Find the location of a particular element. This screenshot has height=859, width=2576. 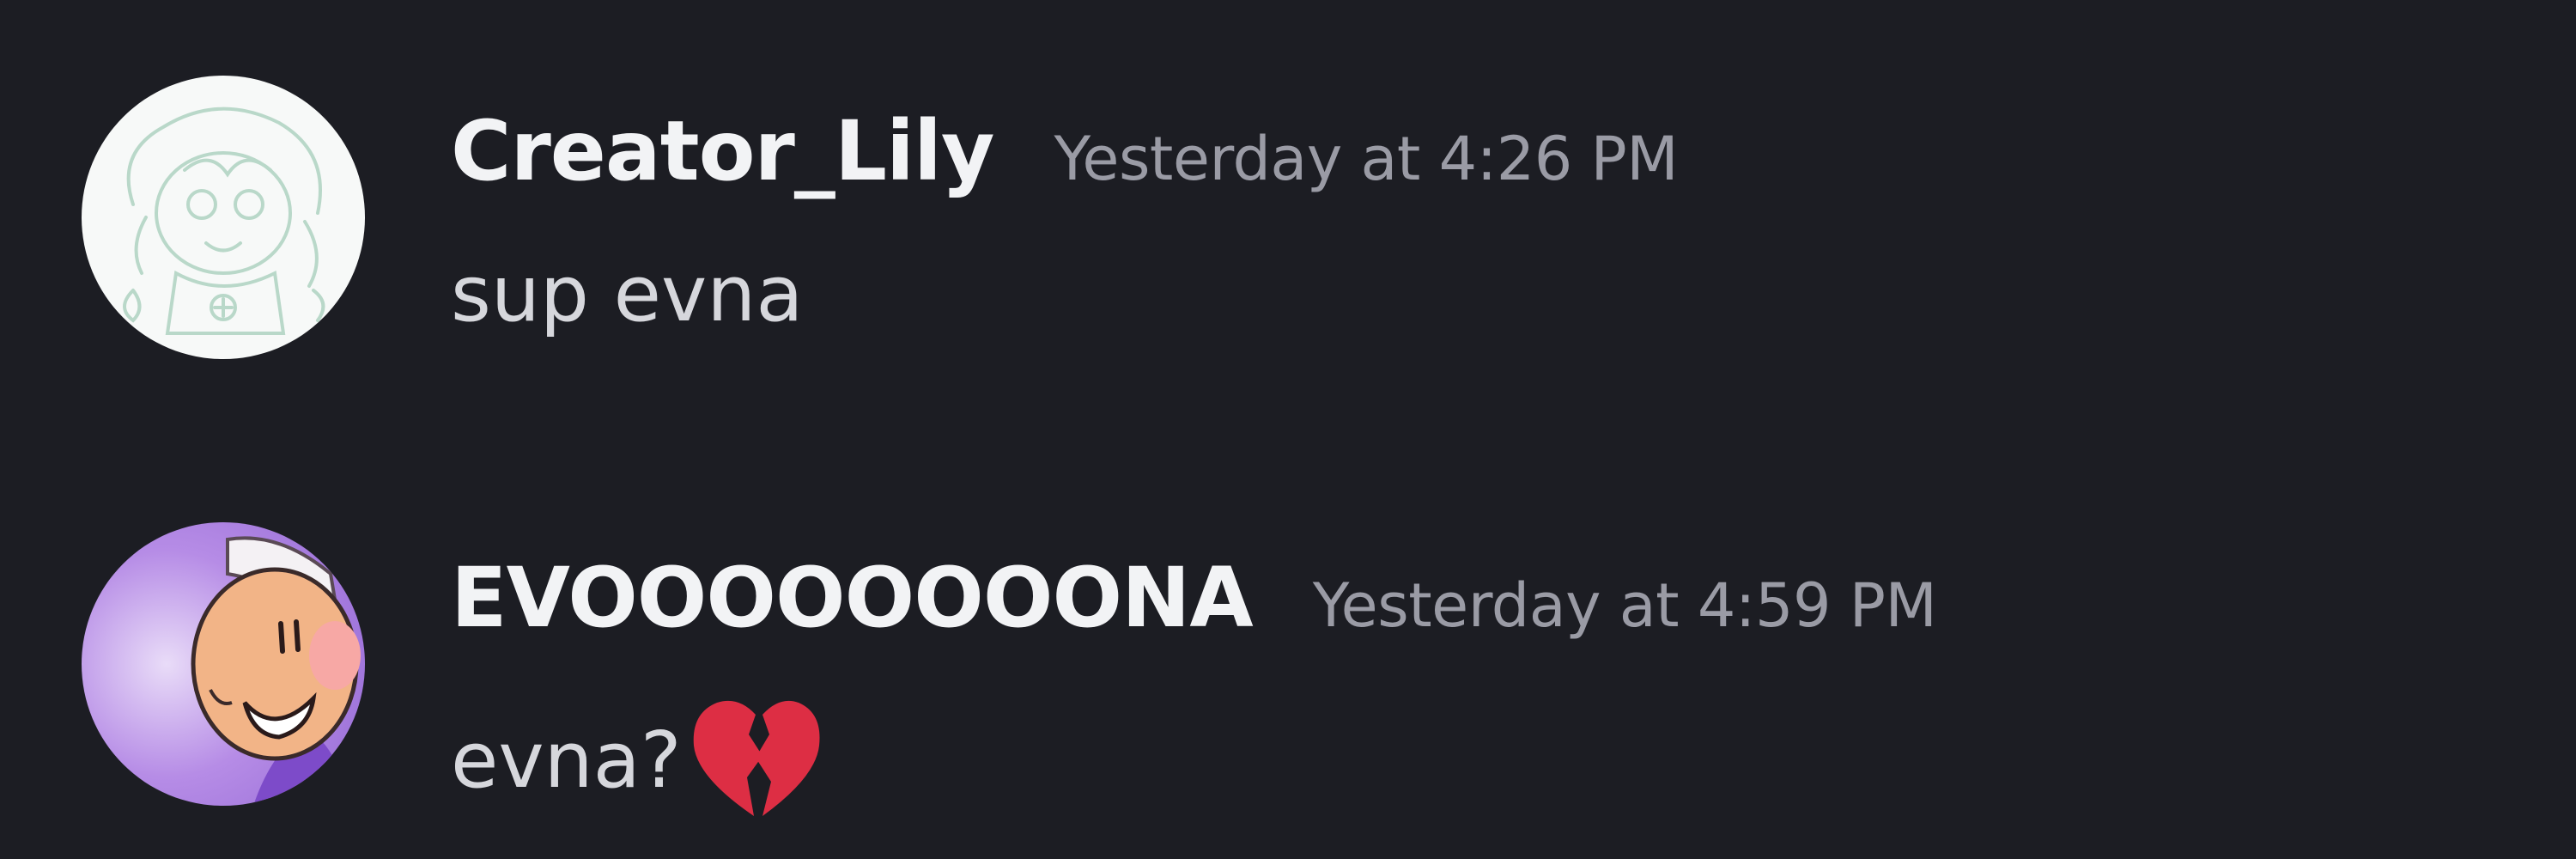

message-header: Creator_Lily Yesterday at 4:26 PM is located at coordinates (1065, 151).